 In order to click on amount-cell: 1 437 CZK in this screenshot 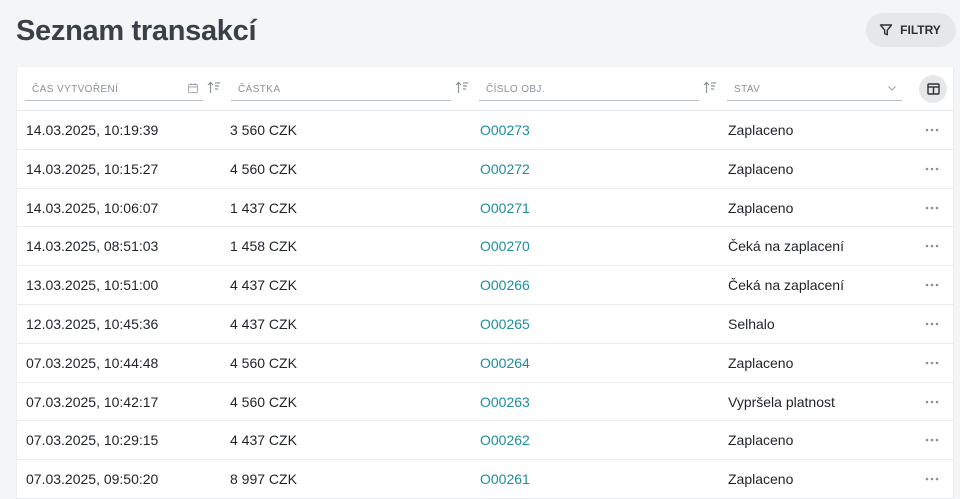, I will do `click(263, 207)`.